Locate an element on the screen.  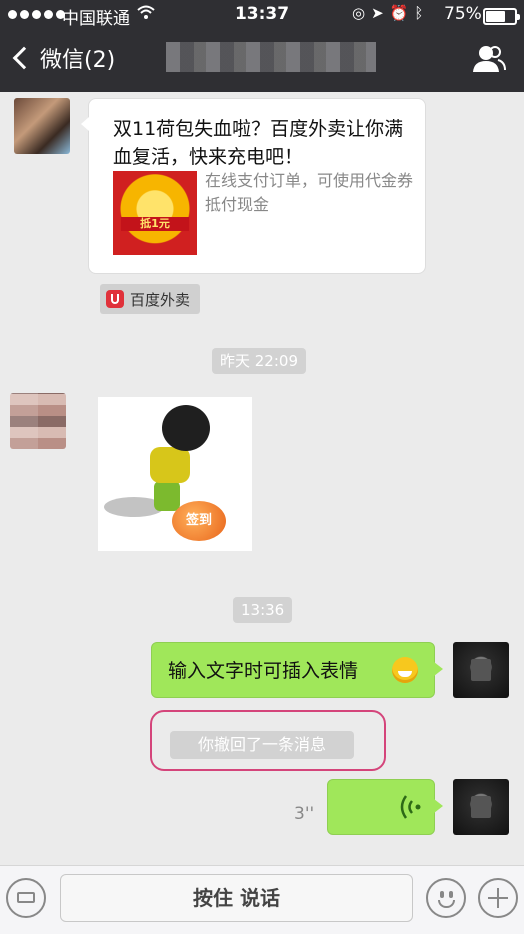
profile-icon is located at coordinates (489, 59).